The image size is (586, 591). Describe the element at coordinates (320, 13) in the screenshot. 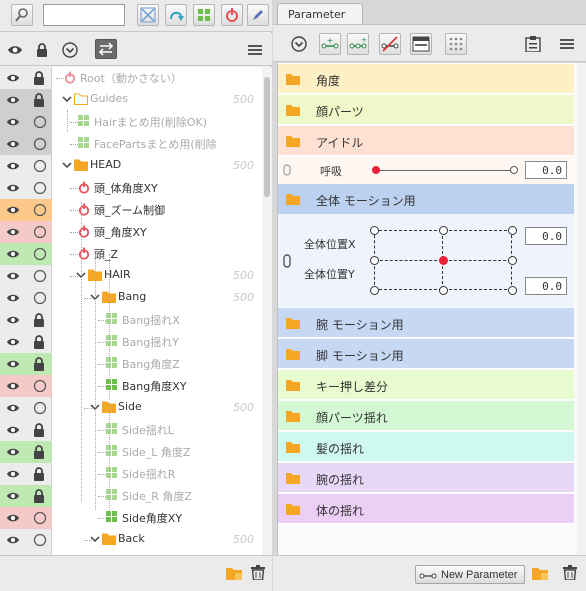

I see `tab-parameter: Parameter` at that location.